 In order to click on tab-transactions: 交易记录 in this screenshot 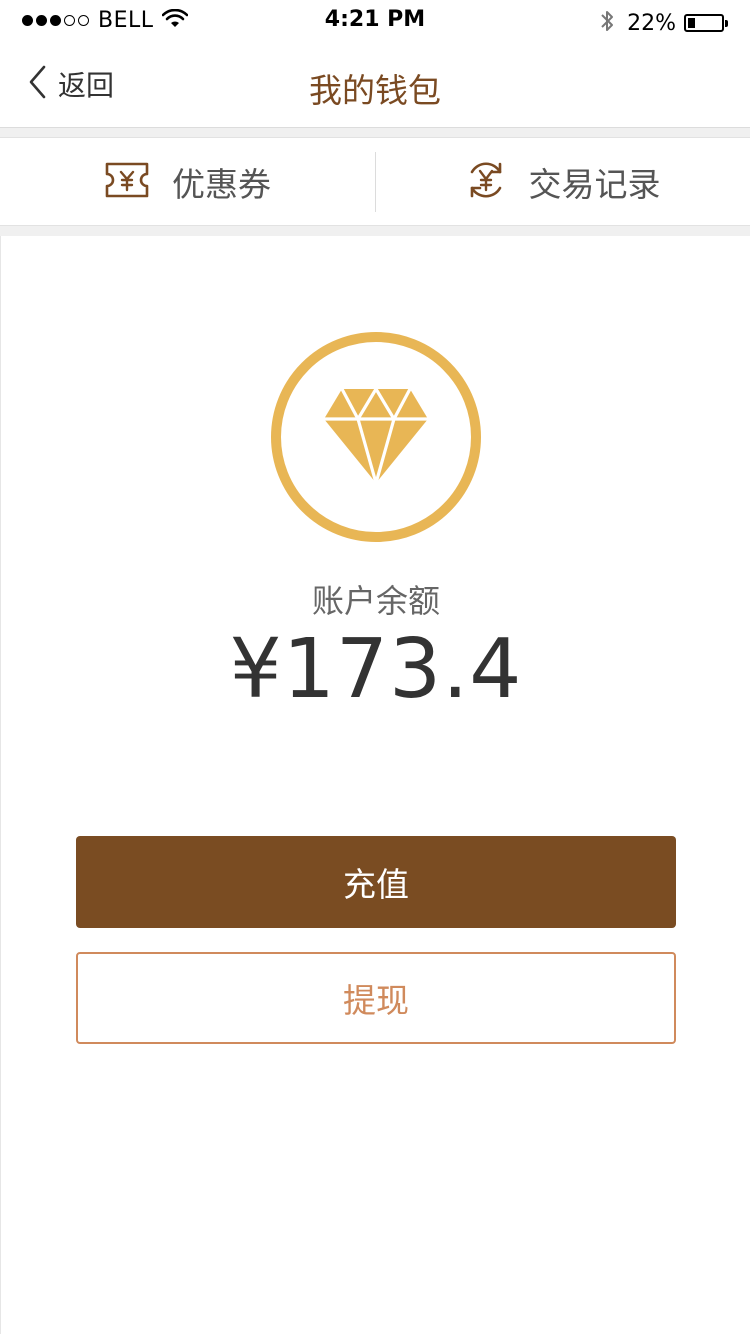, I will do `click(562, 181)`.